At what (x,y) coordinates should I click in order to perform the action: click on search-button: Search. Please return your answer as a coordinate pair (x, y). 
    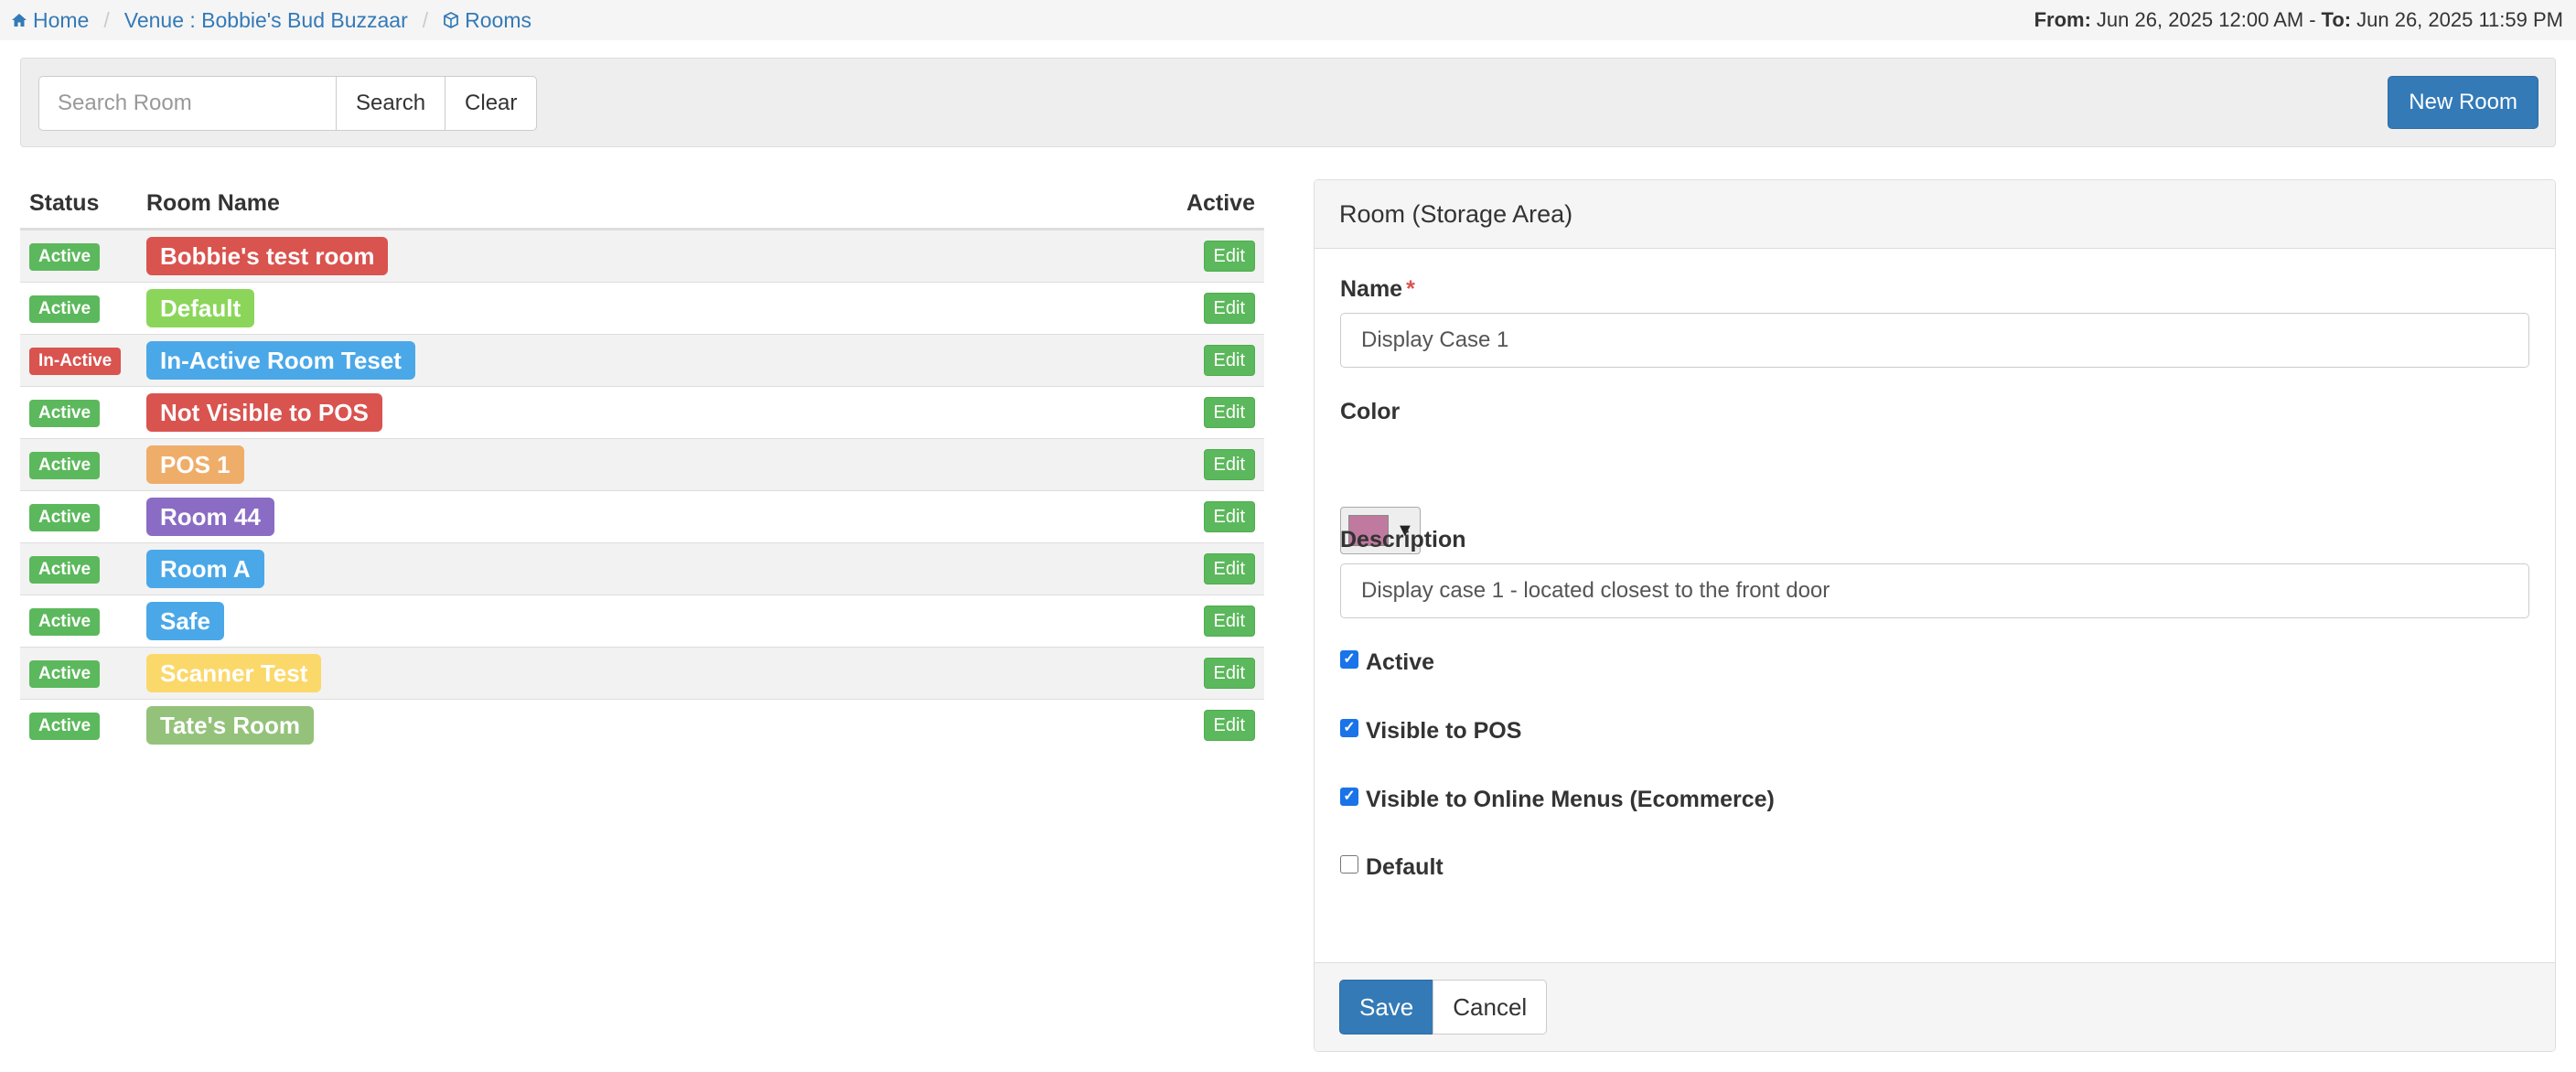
    Looking at the image, I should click on (391, 103).